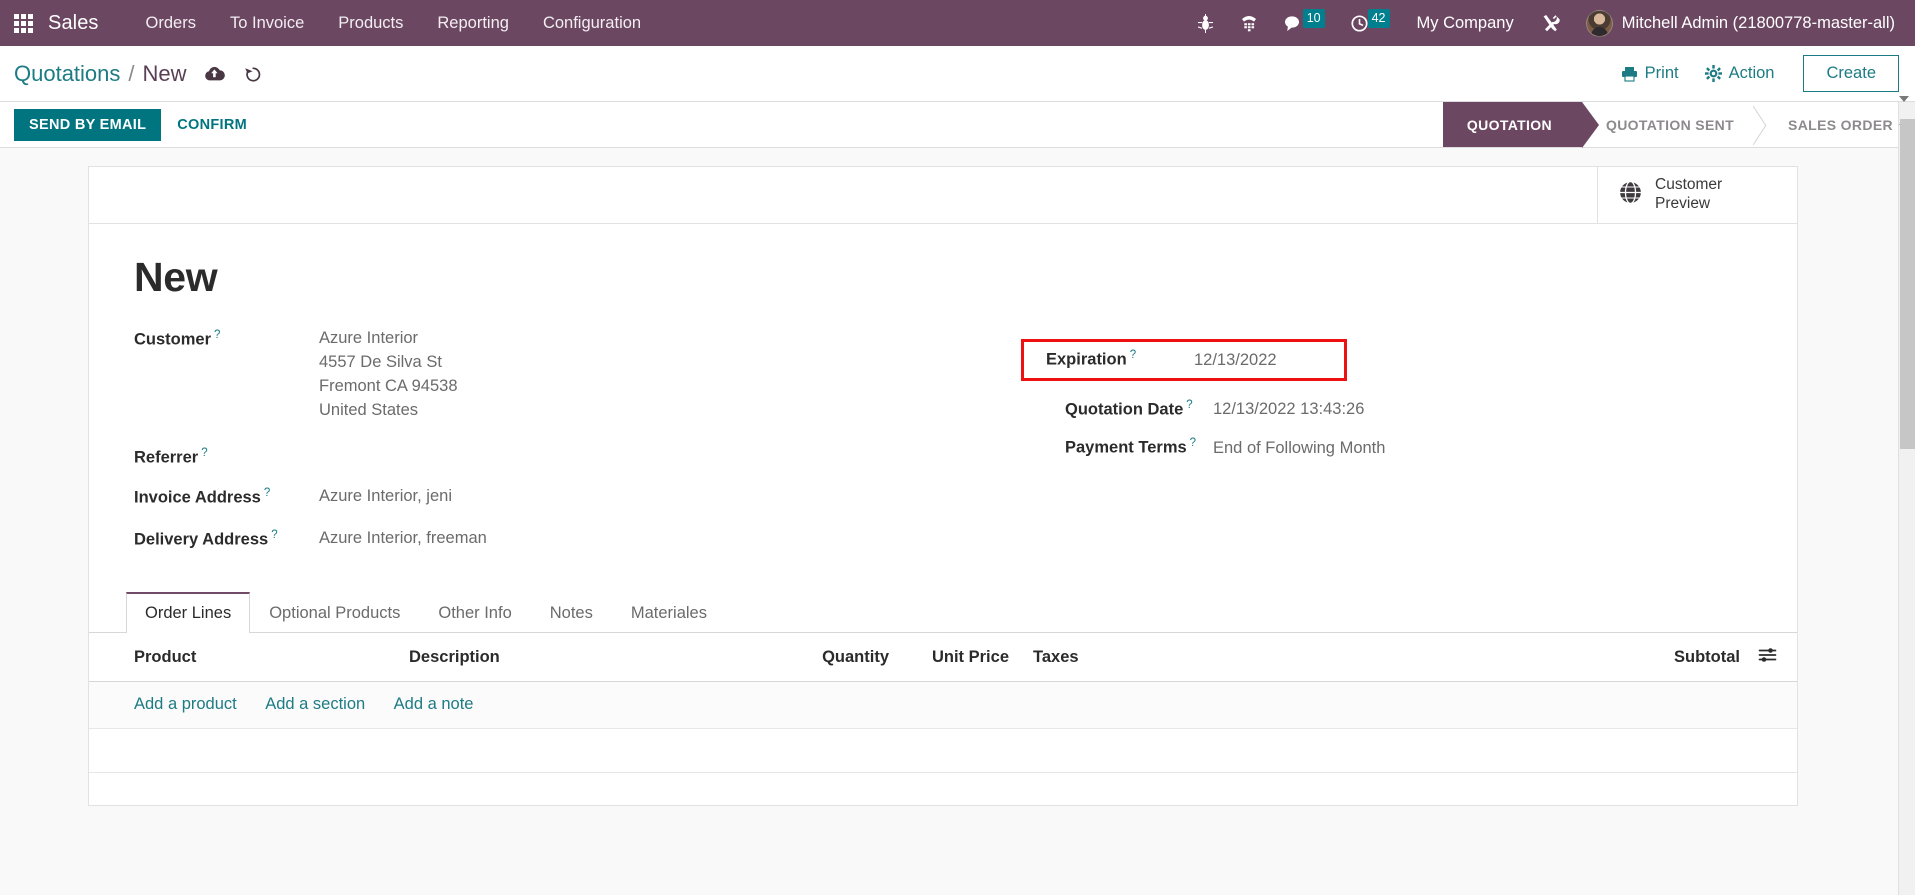 The image size is (1915, 895). Describe the element at coordinates (315, 704) in the screenshot. I see `add-a-section-link: Add a section` at that location.